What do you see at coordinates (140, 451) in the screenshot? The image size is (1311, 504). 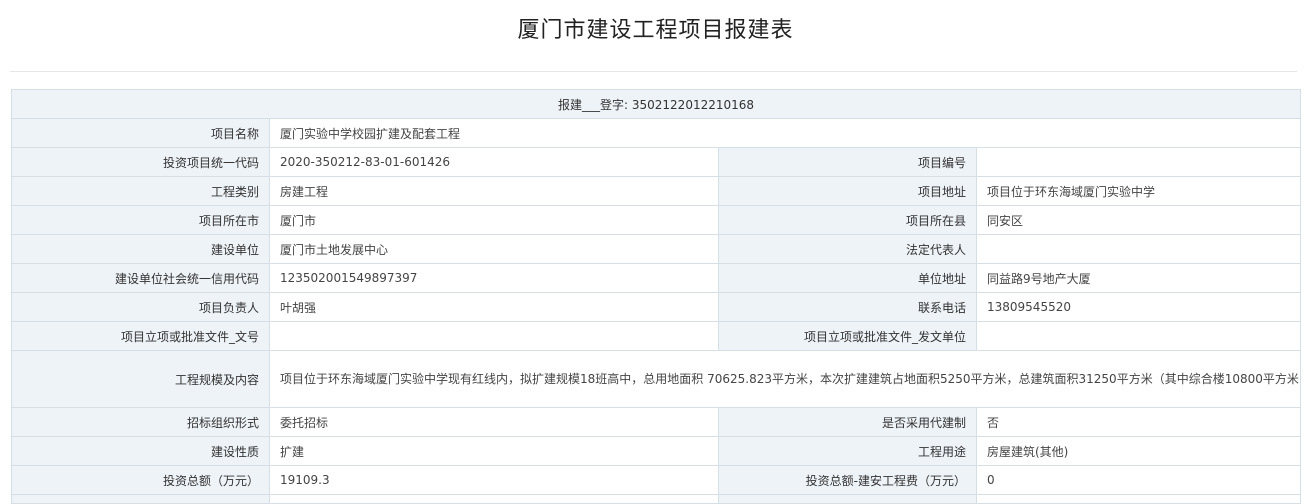 I see `field-label: 建设性质` at bounding box center [140, 451].